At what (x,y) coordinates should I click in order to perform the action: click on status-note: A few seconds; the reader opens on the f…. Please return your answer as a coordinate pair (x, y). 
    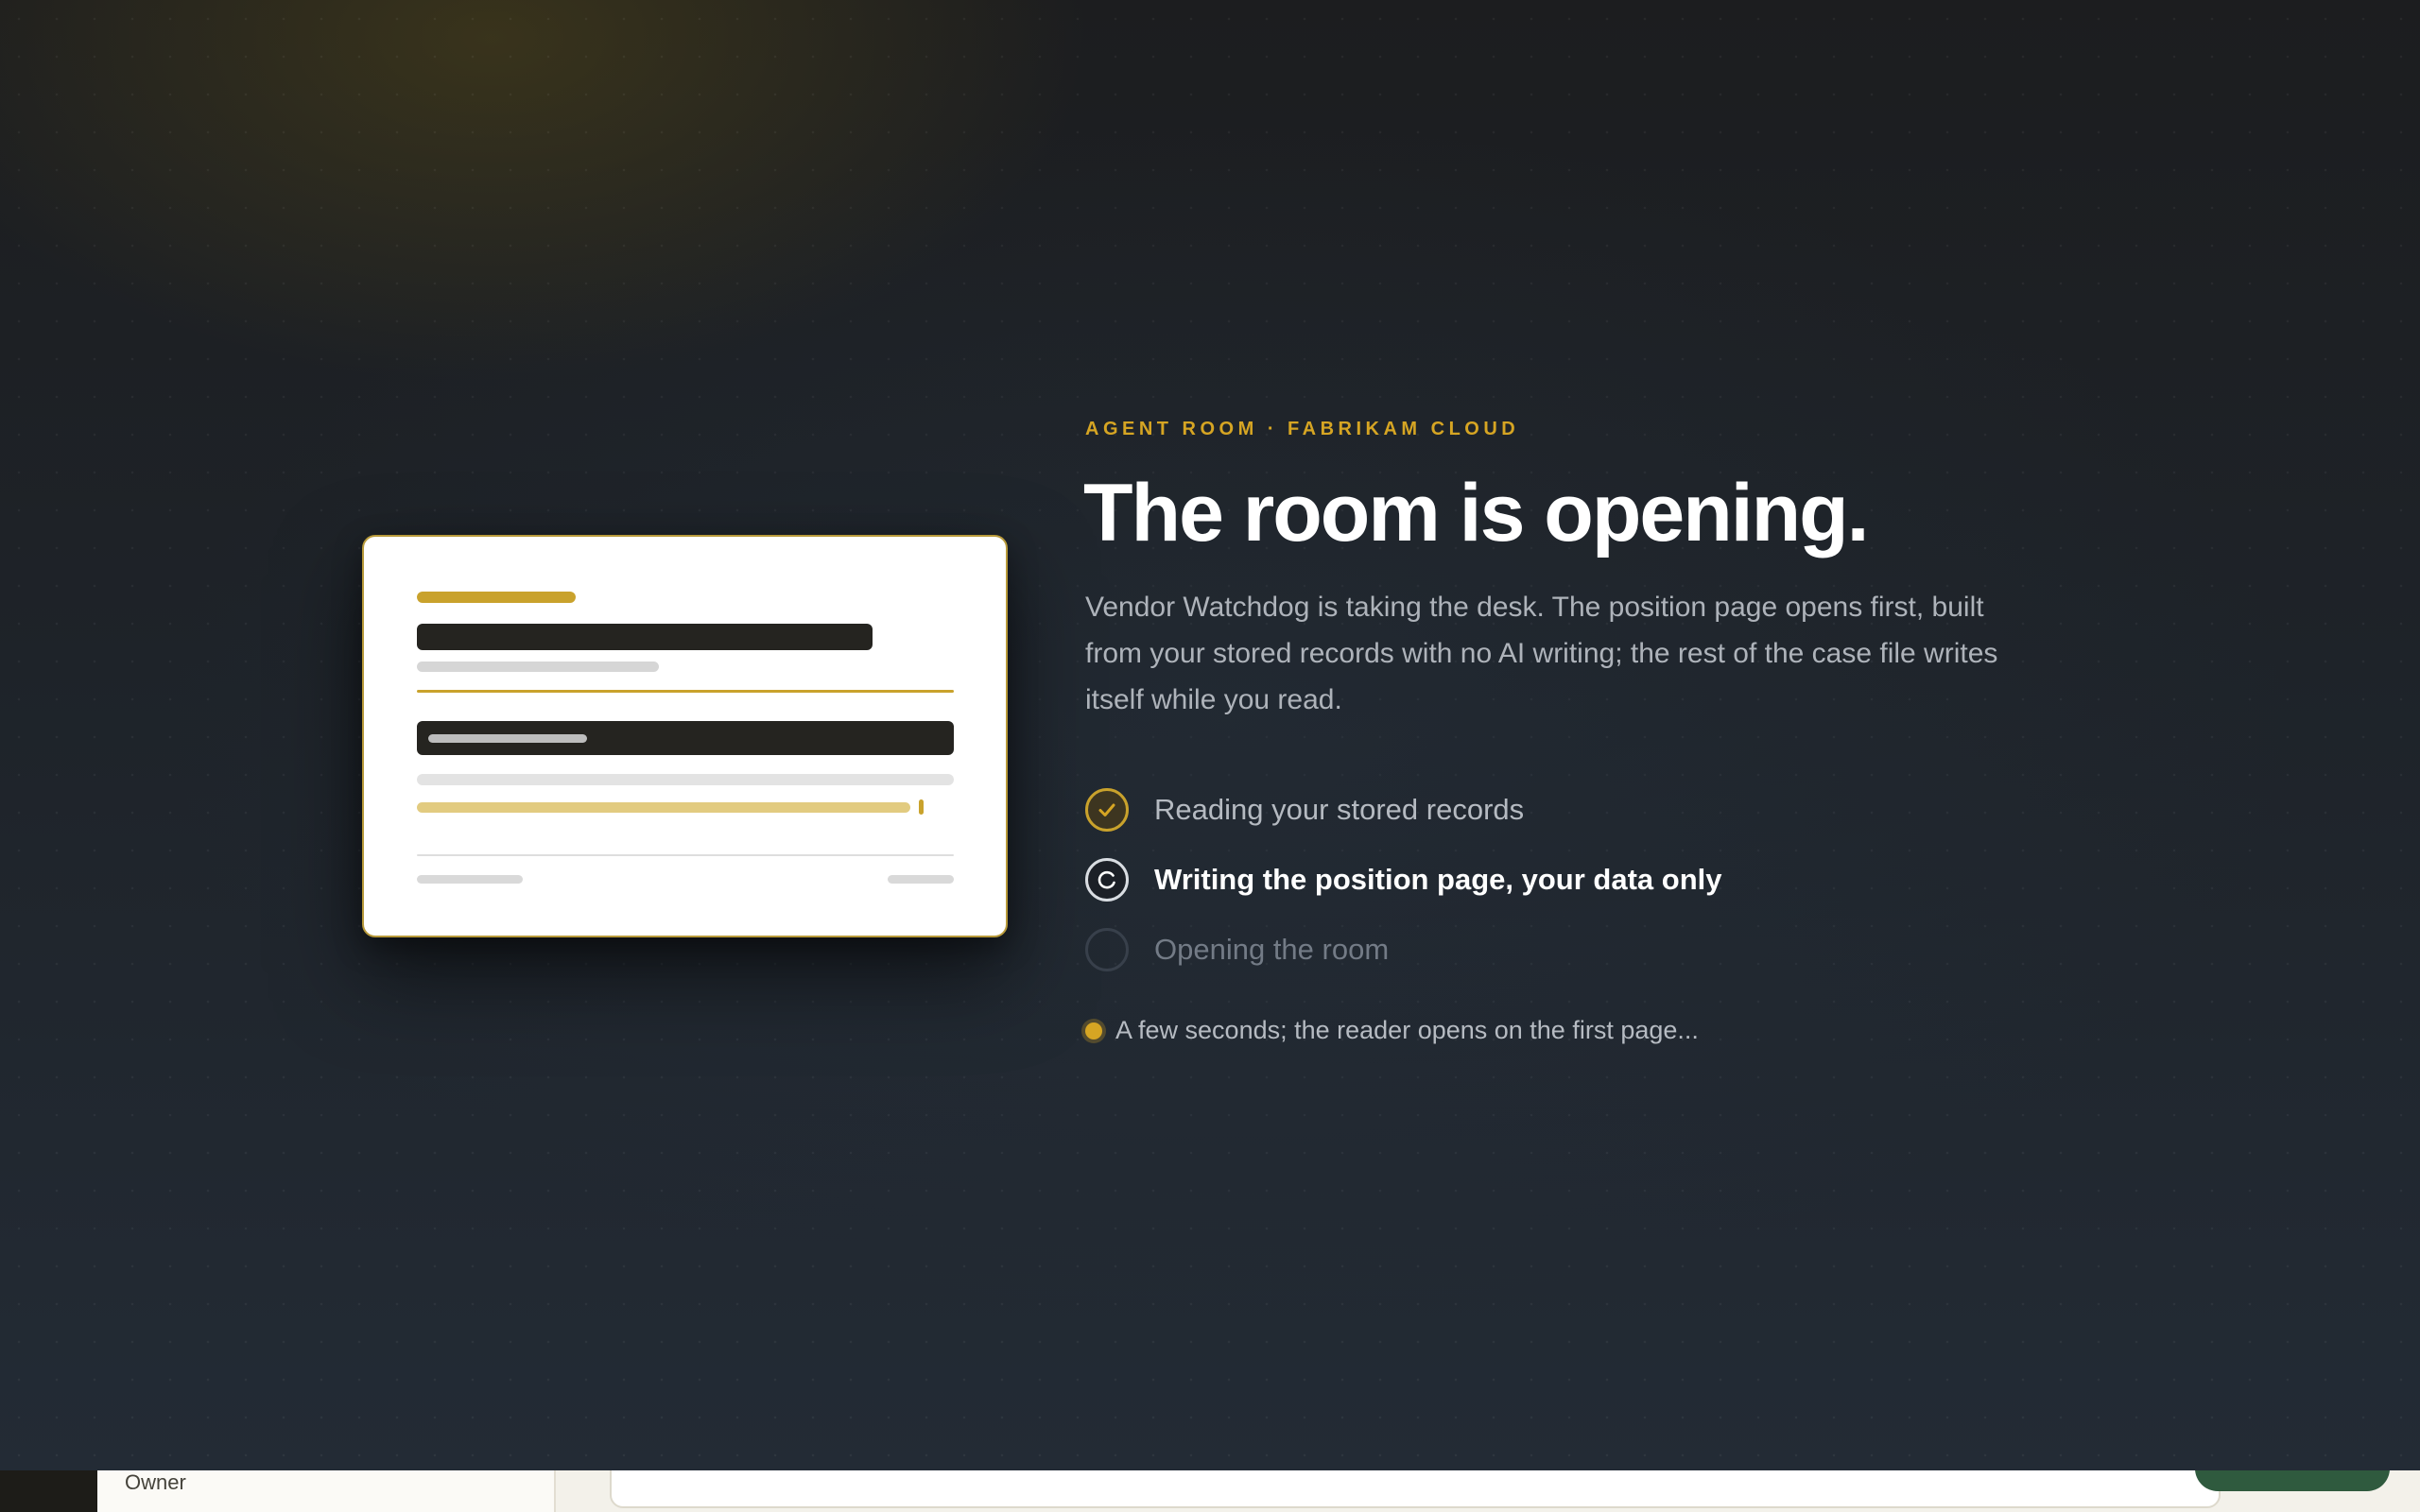
    Looking at the image, I should click on (1391, 1030).